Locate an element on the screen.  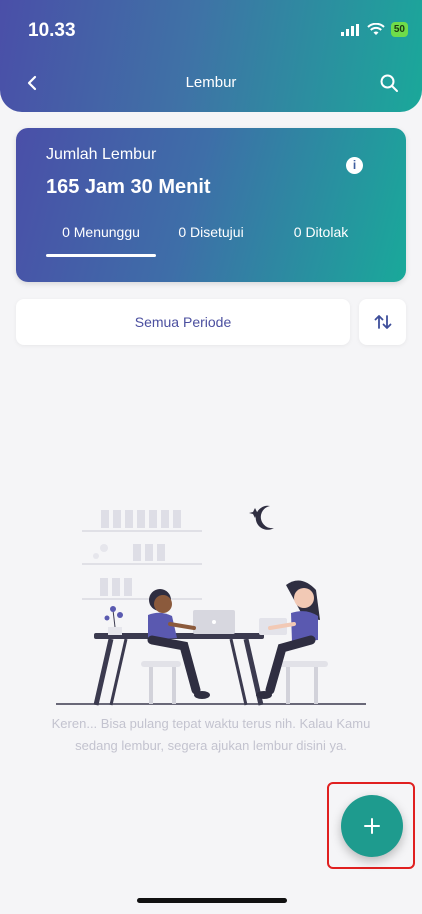
period-filter-label: Semua Periode is located at coordinates (183, 322).